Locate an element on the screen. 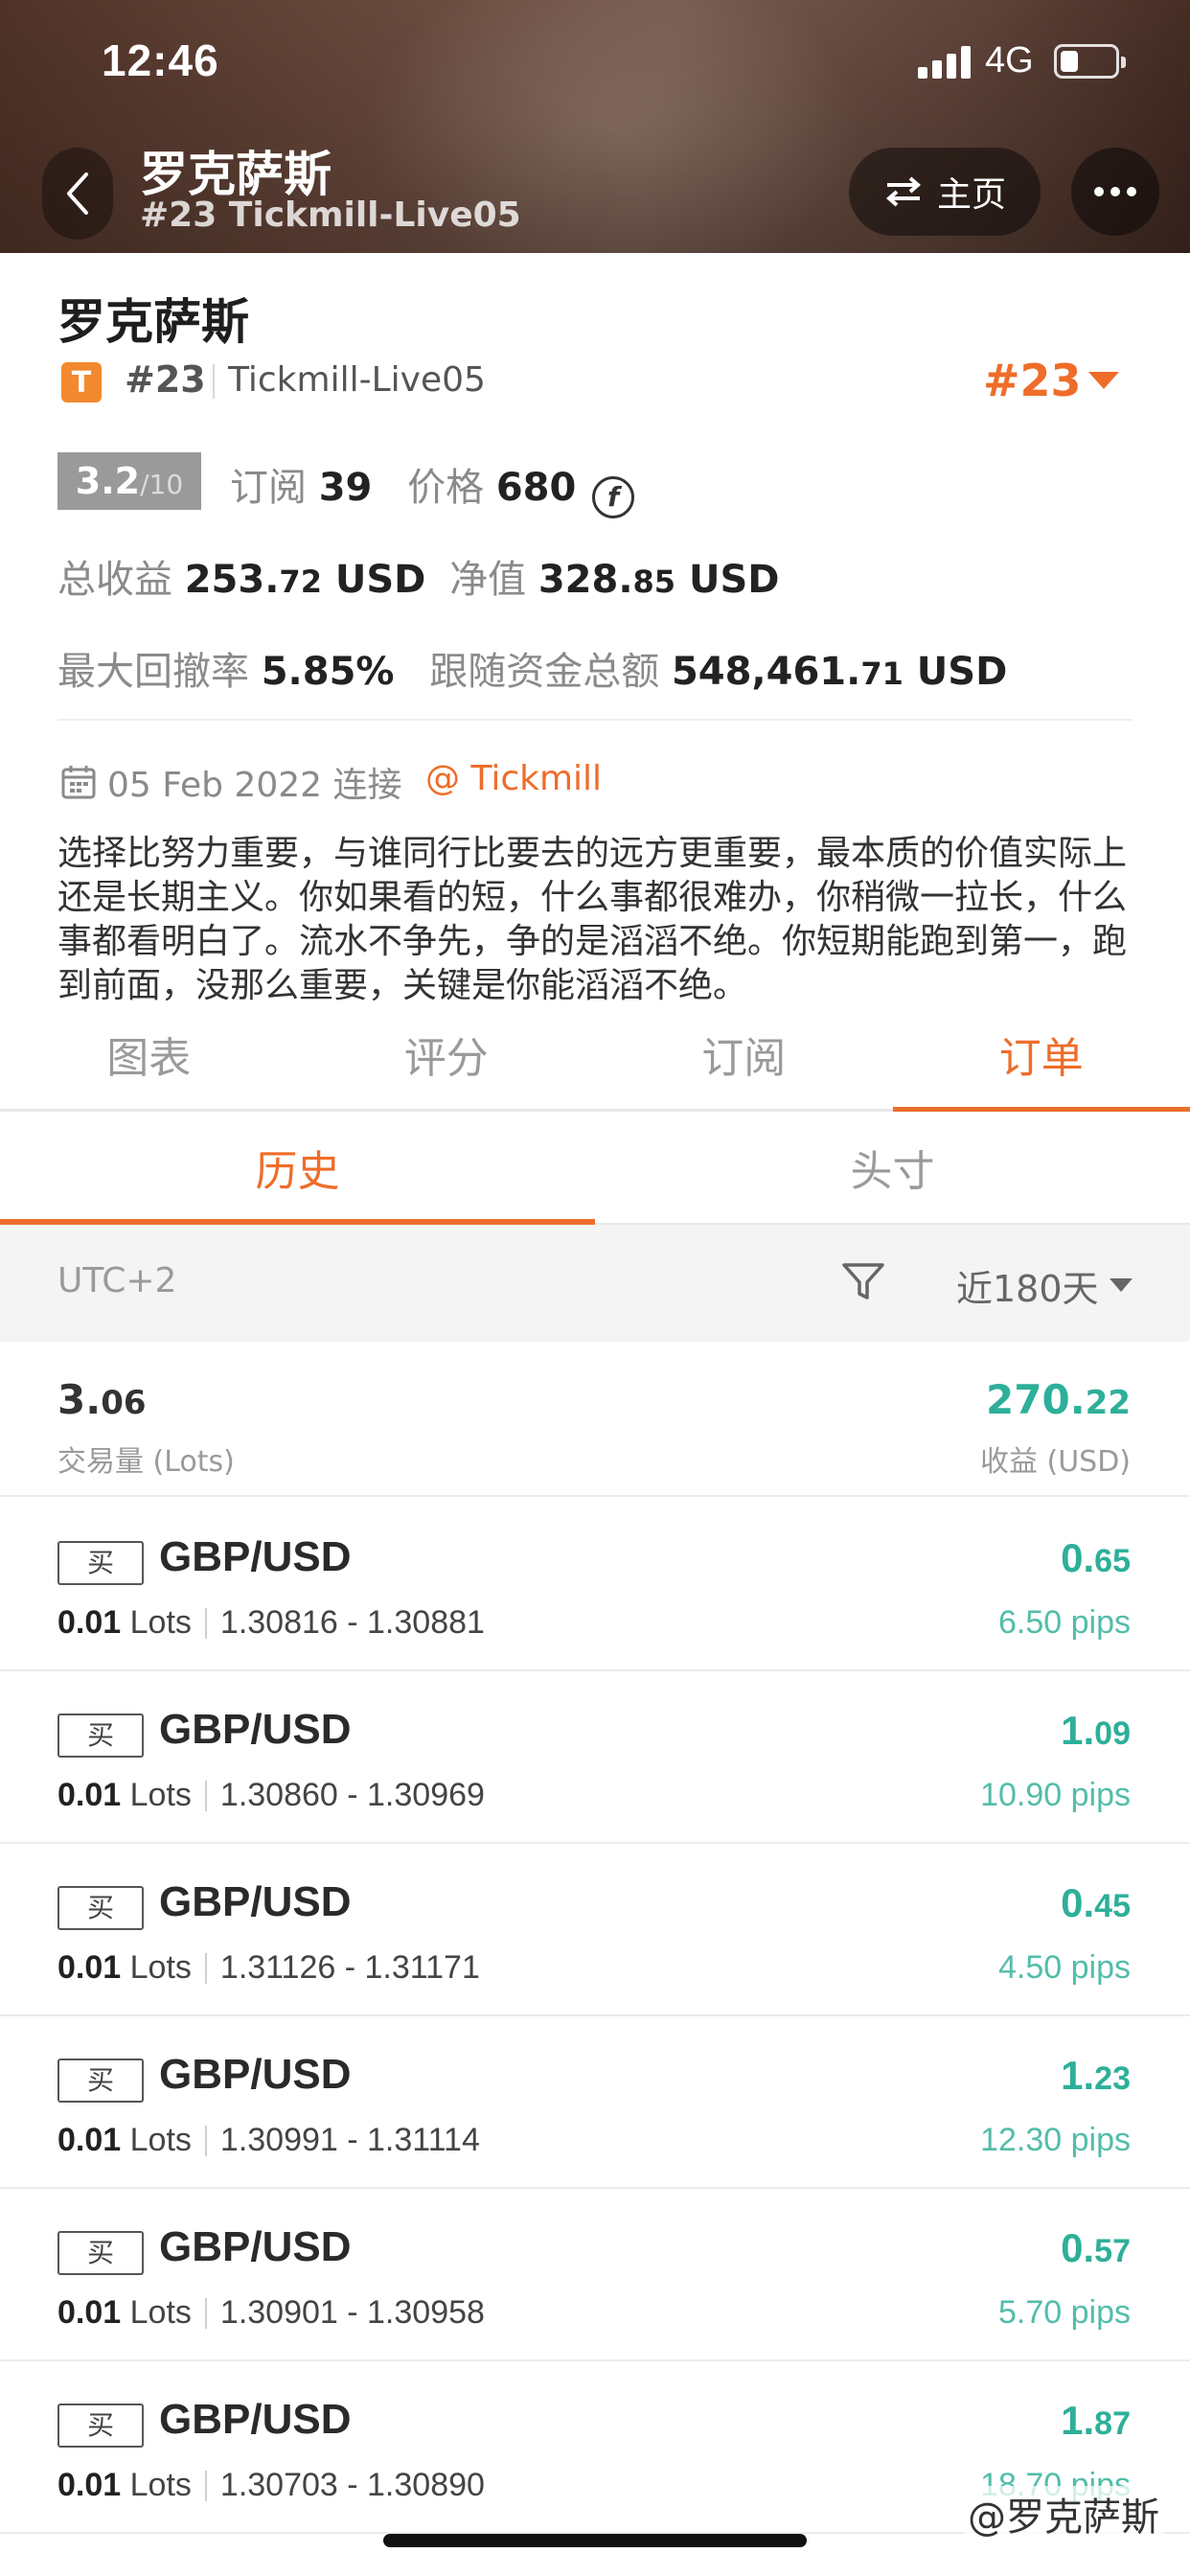 Image resolution: width=1190 pixels, height=2576 pixels. order-pips: 12.30 pips is located at coordinates (1056, 2140).